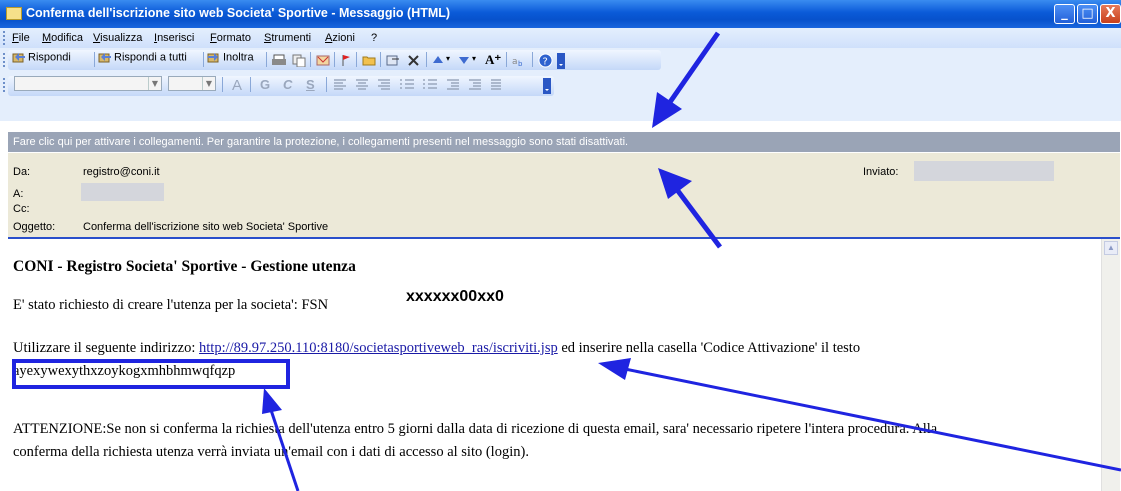 This screenshot has width=1121, height=491. Describe the element at coordinates (237, 85) in the screenshot. I see `font-color-button: A` at that location.